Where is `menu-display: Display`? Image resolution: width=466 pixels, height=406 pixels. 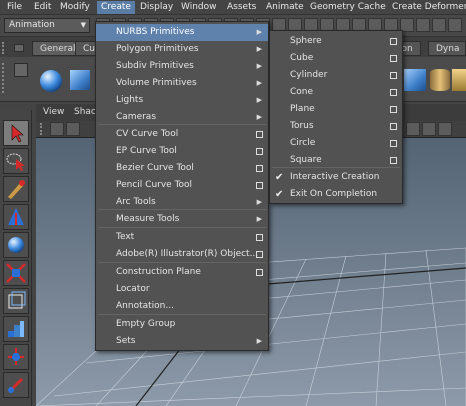 menu-display: Display is located at coordinates (156, 7).